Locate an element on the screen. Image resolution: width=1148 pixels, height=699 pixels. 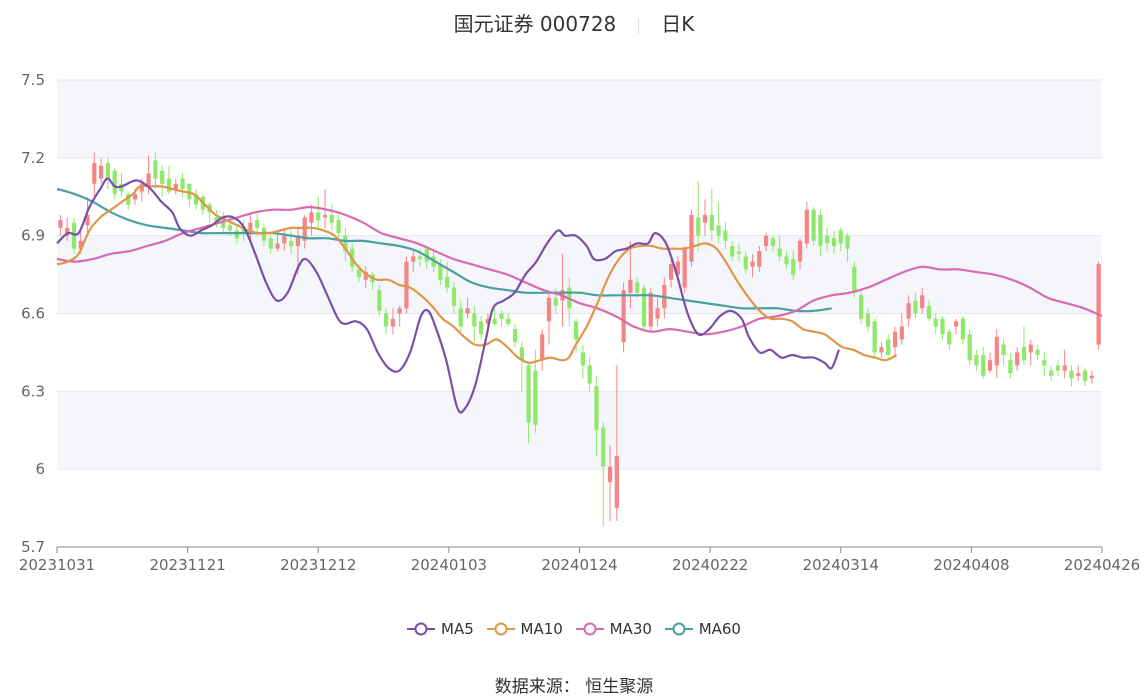
legend-item-ma30: MA30 is located at coordinates (613, 629).